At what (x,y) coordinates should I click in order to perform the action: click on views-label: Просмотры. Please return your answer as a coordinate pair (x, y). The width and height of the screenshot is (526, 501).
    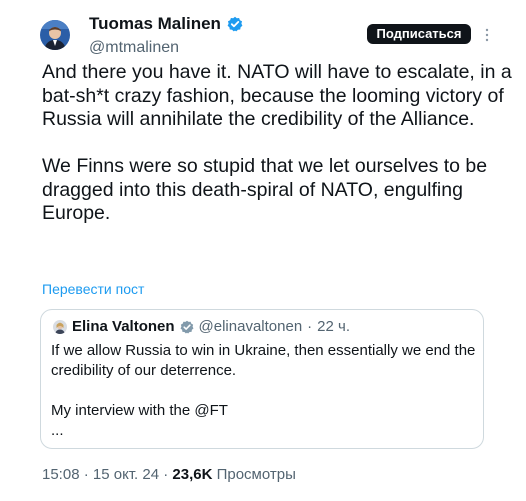
    Looking at the image, I should click on (256, 474).